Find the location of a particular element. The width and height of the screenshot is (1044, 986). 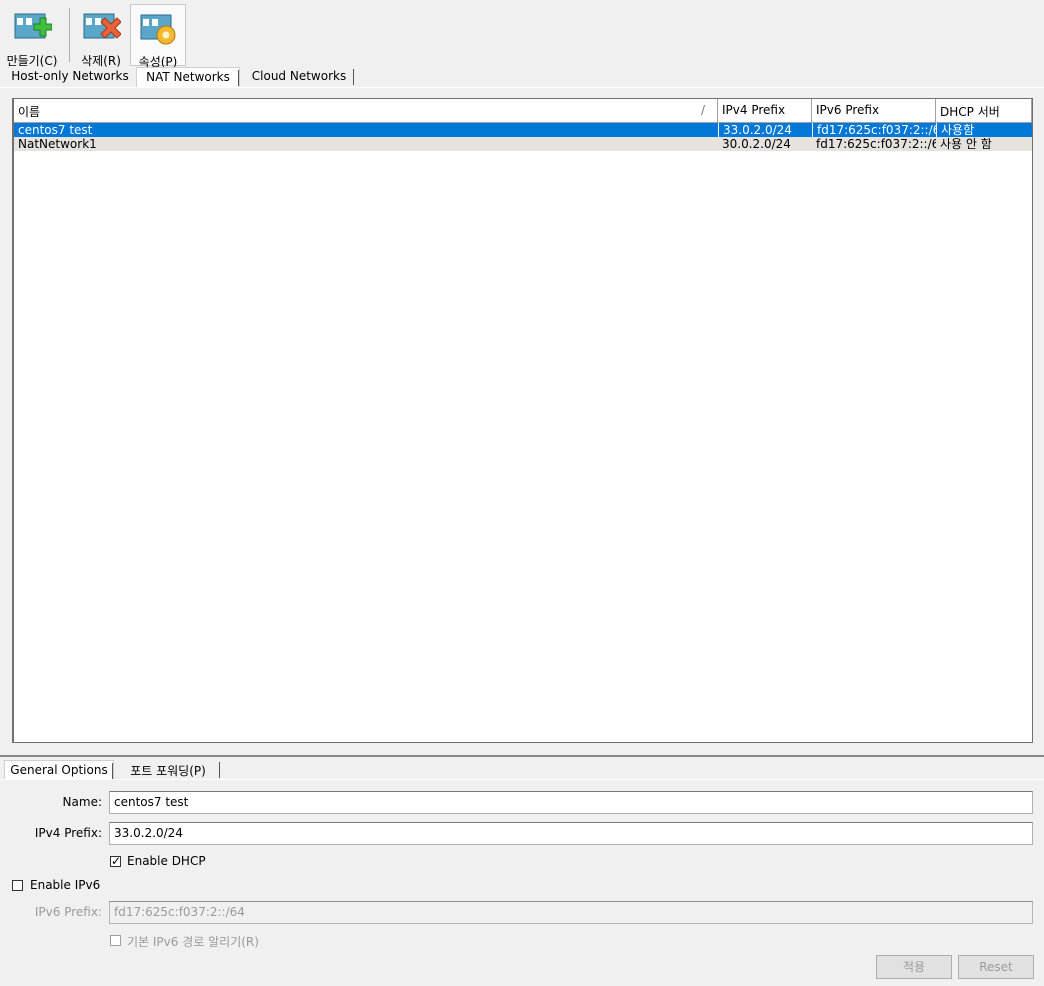

ipv6-prefix-label: IPv6 Prefix: is located at coordinates (68, 912).